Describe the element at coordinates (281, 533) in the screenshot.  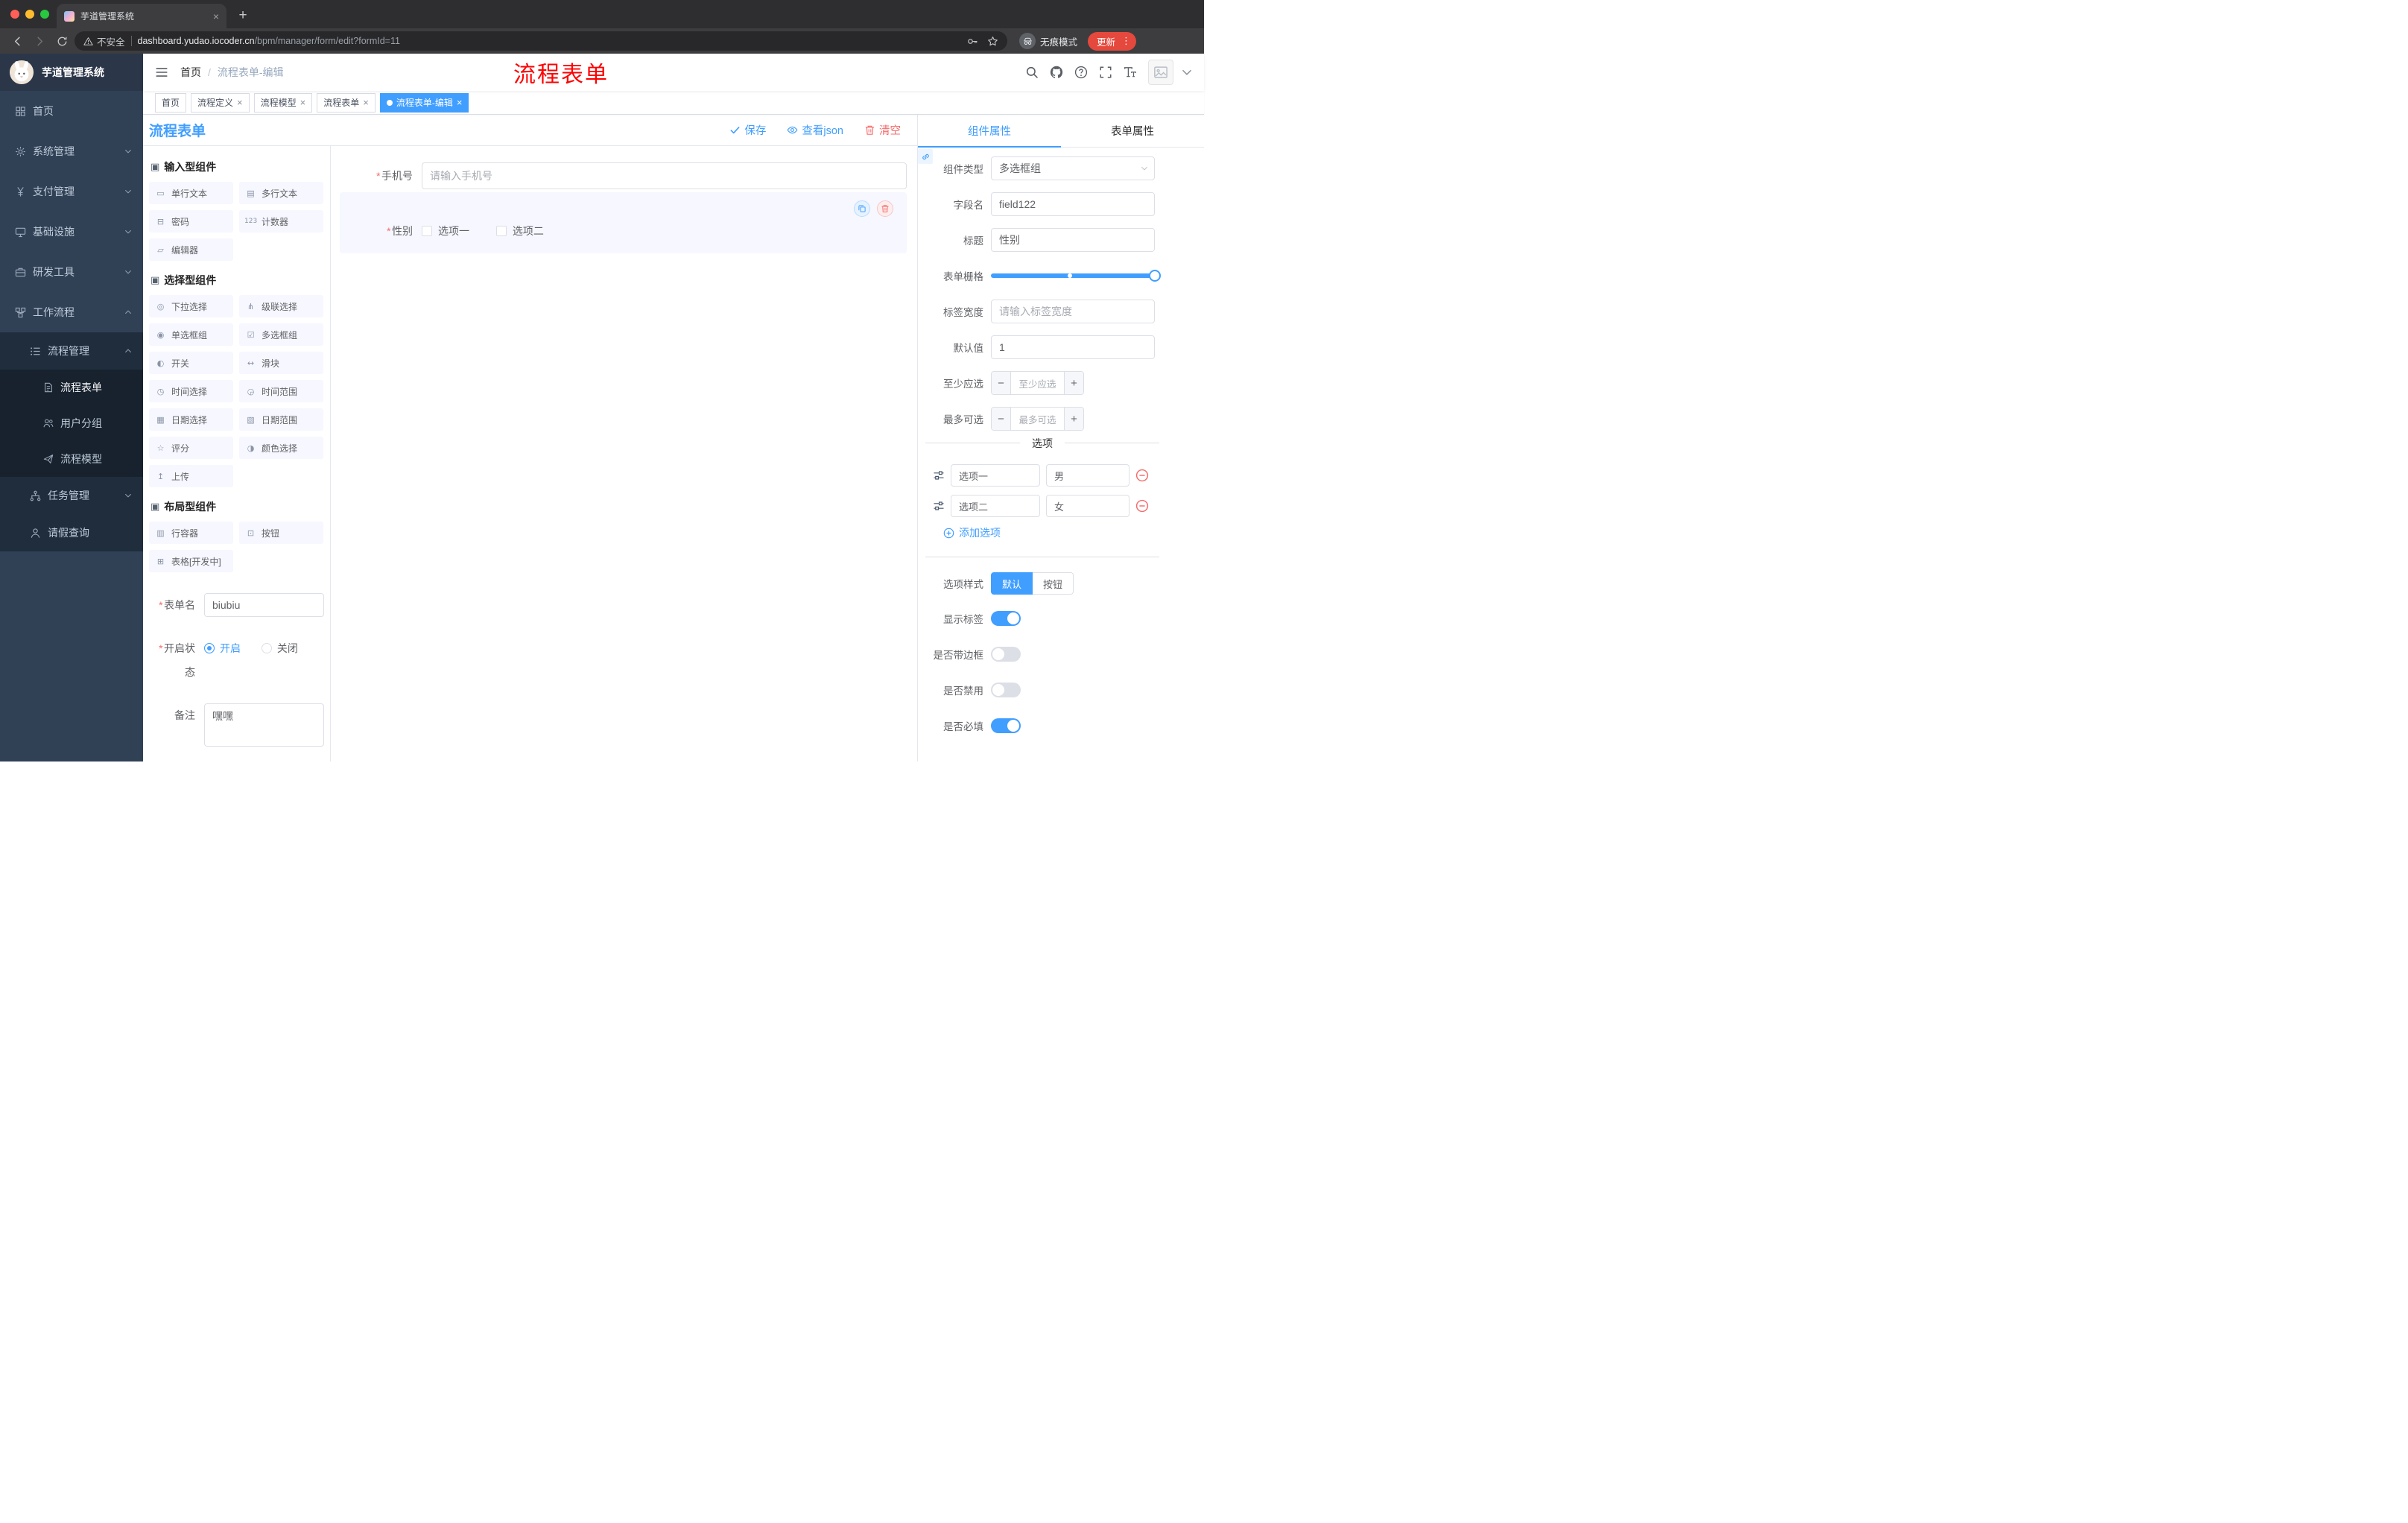
I see `component-button: ⊡ 按钮` at that location.